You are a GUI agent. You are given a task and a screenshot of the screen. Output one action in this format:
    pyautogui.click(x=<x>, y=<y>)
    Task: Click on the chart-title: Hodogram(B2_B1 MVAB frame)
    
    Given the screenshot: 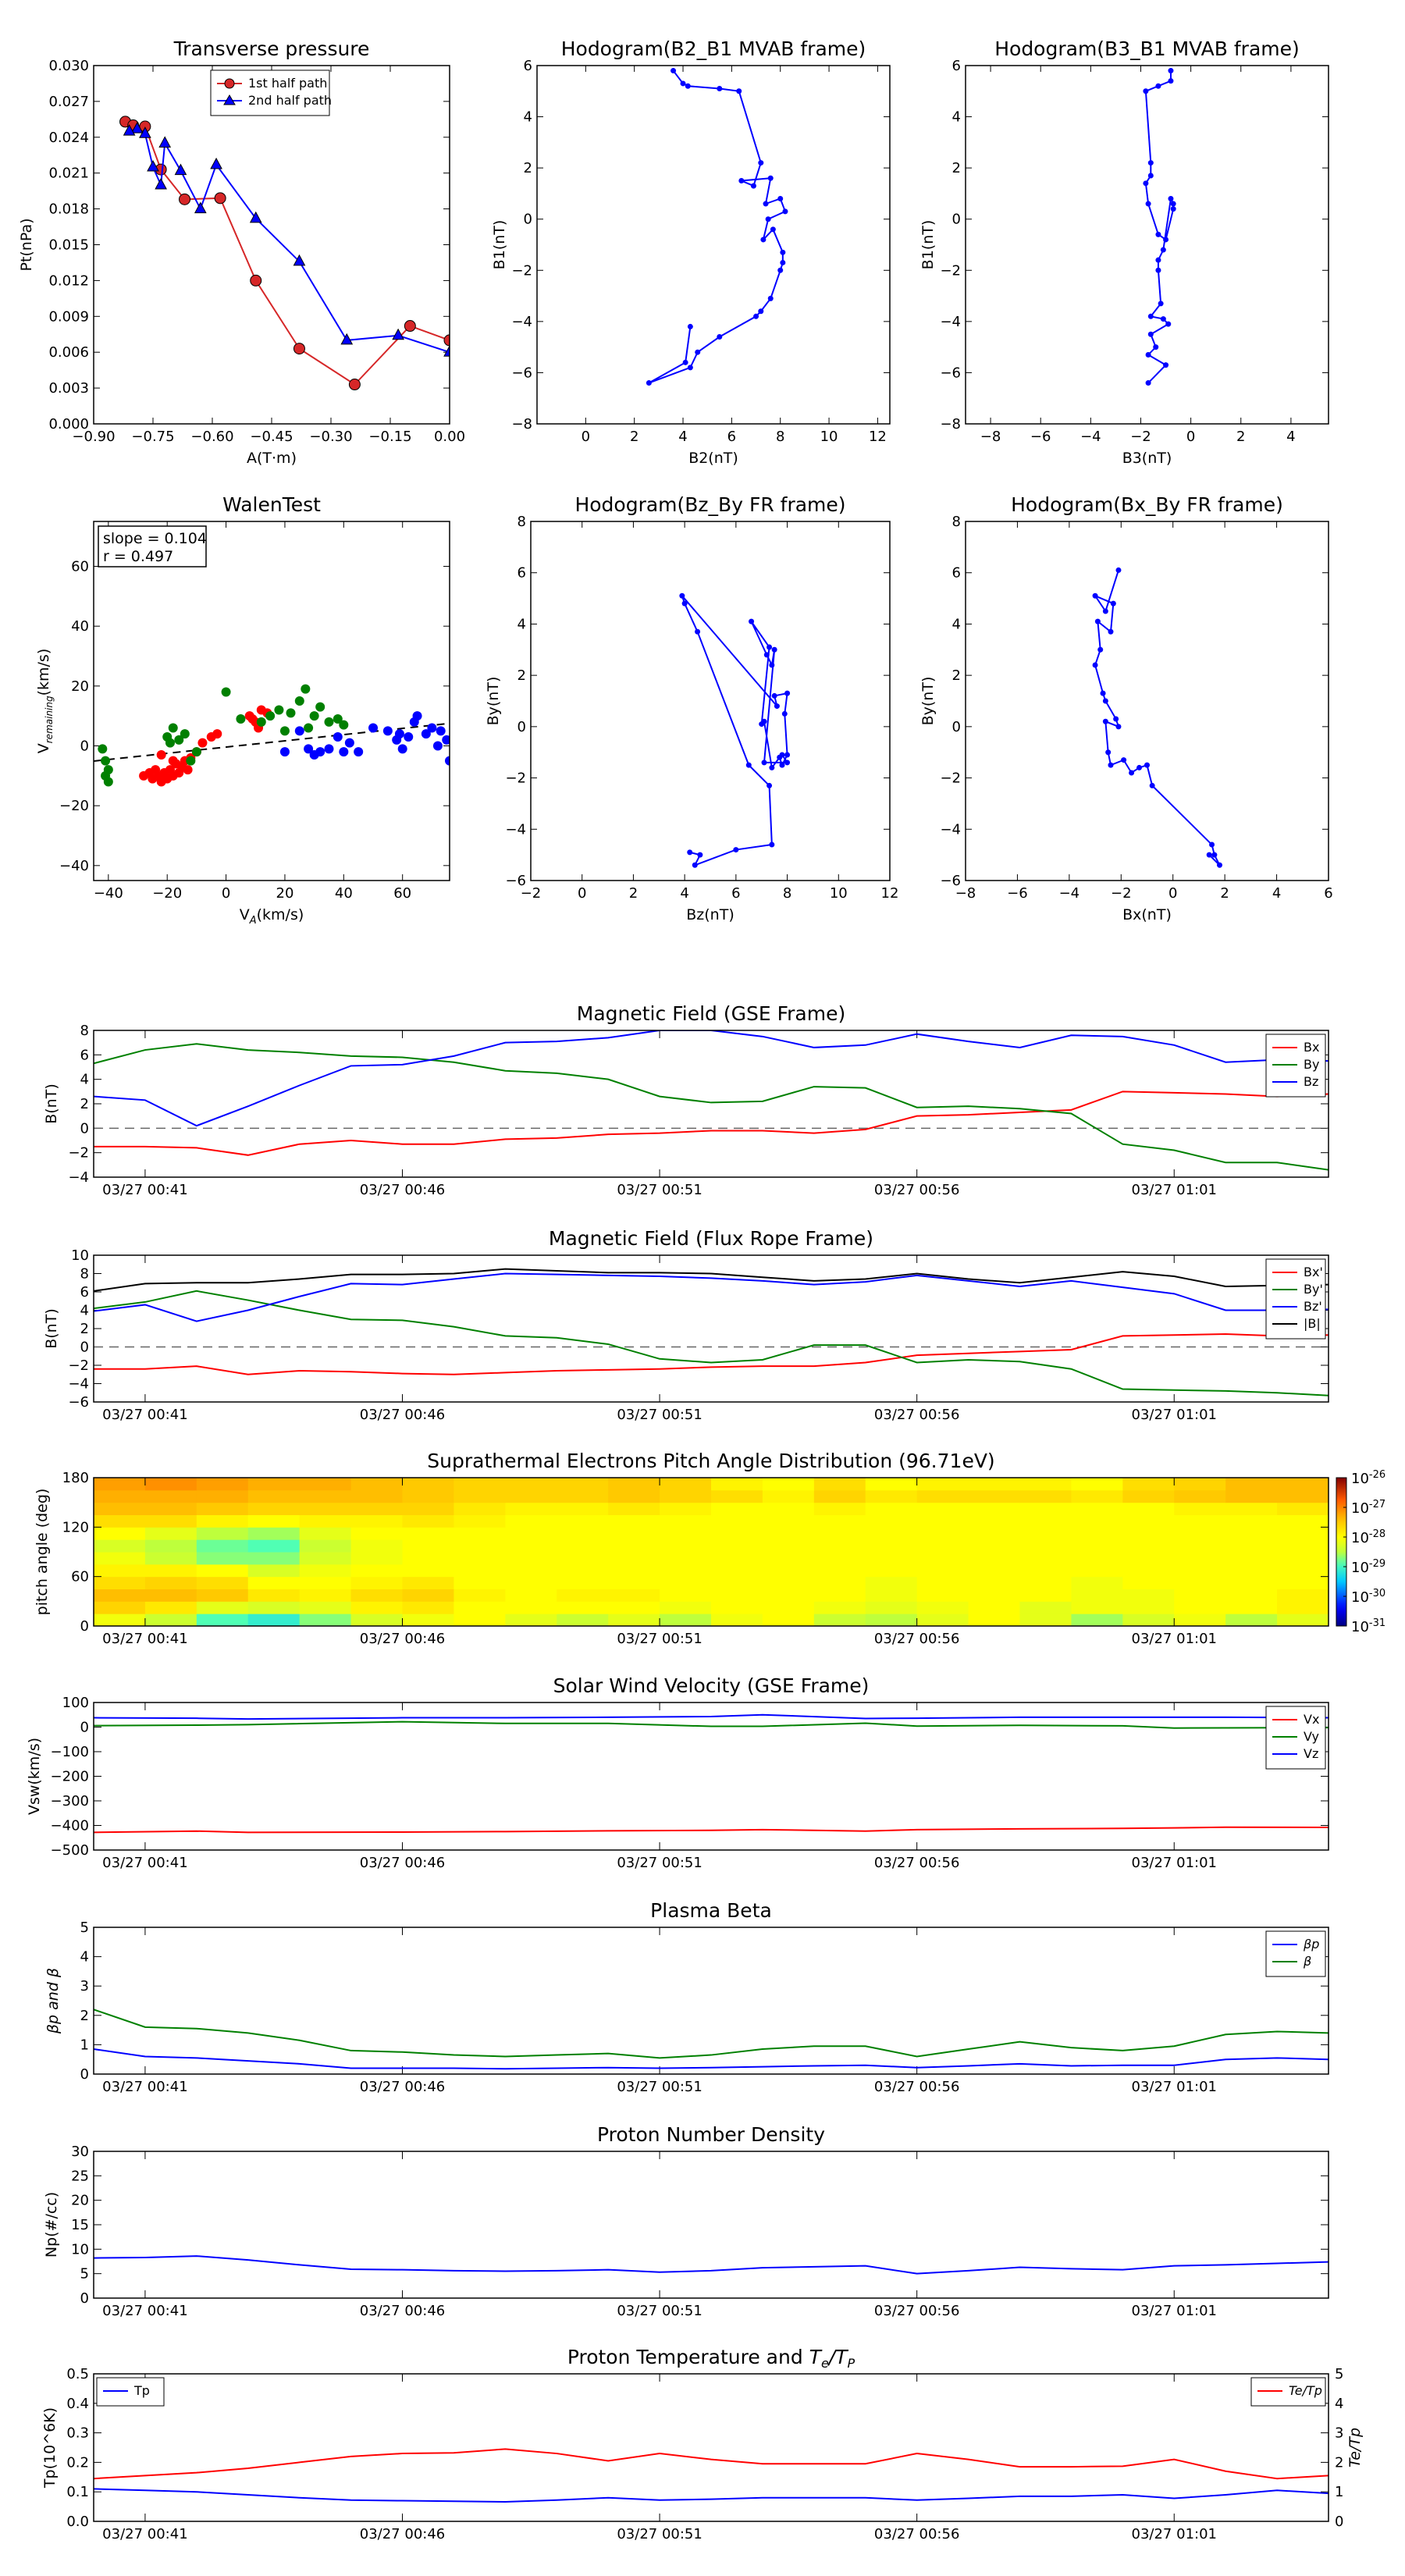 What is the action you would take?
    pyautogui.click(x=714, y=48)
    